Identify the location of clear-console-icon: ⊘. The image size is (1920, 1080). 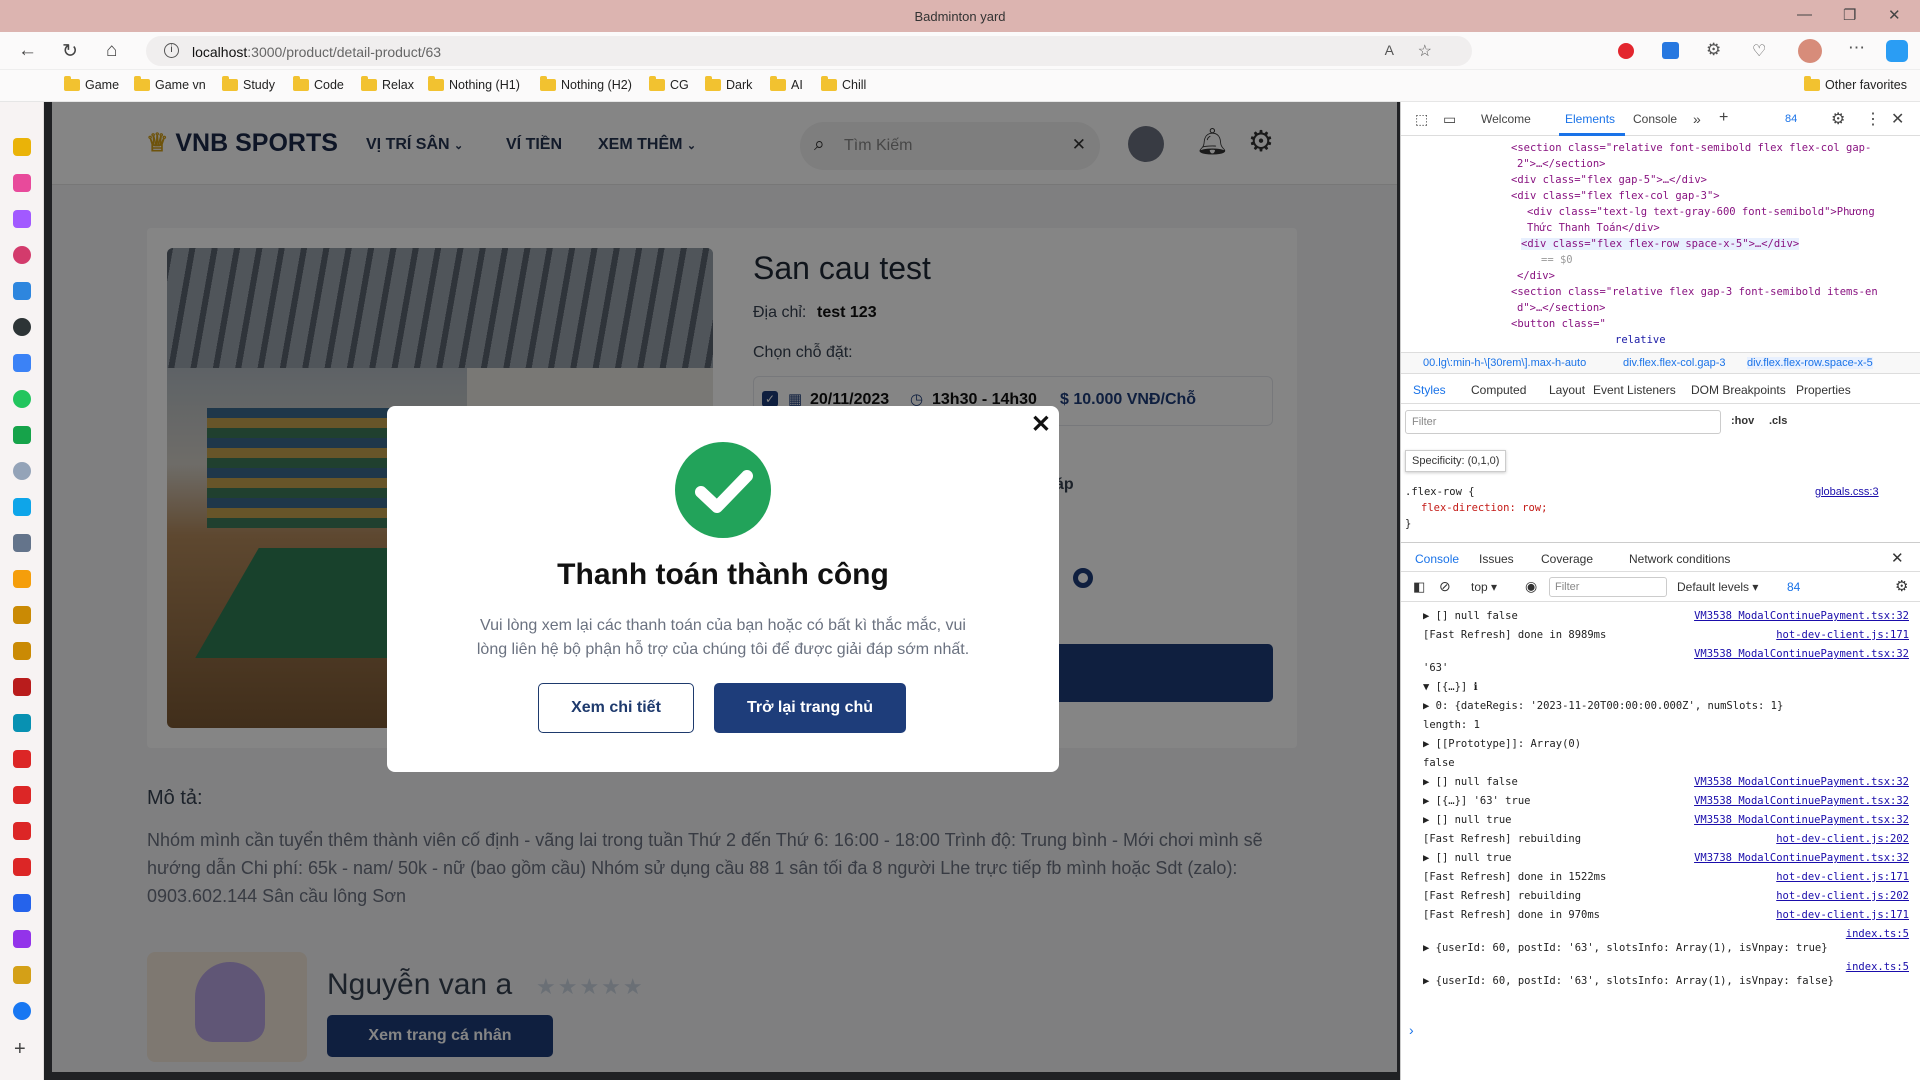
(1445, 586).